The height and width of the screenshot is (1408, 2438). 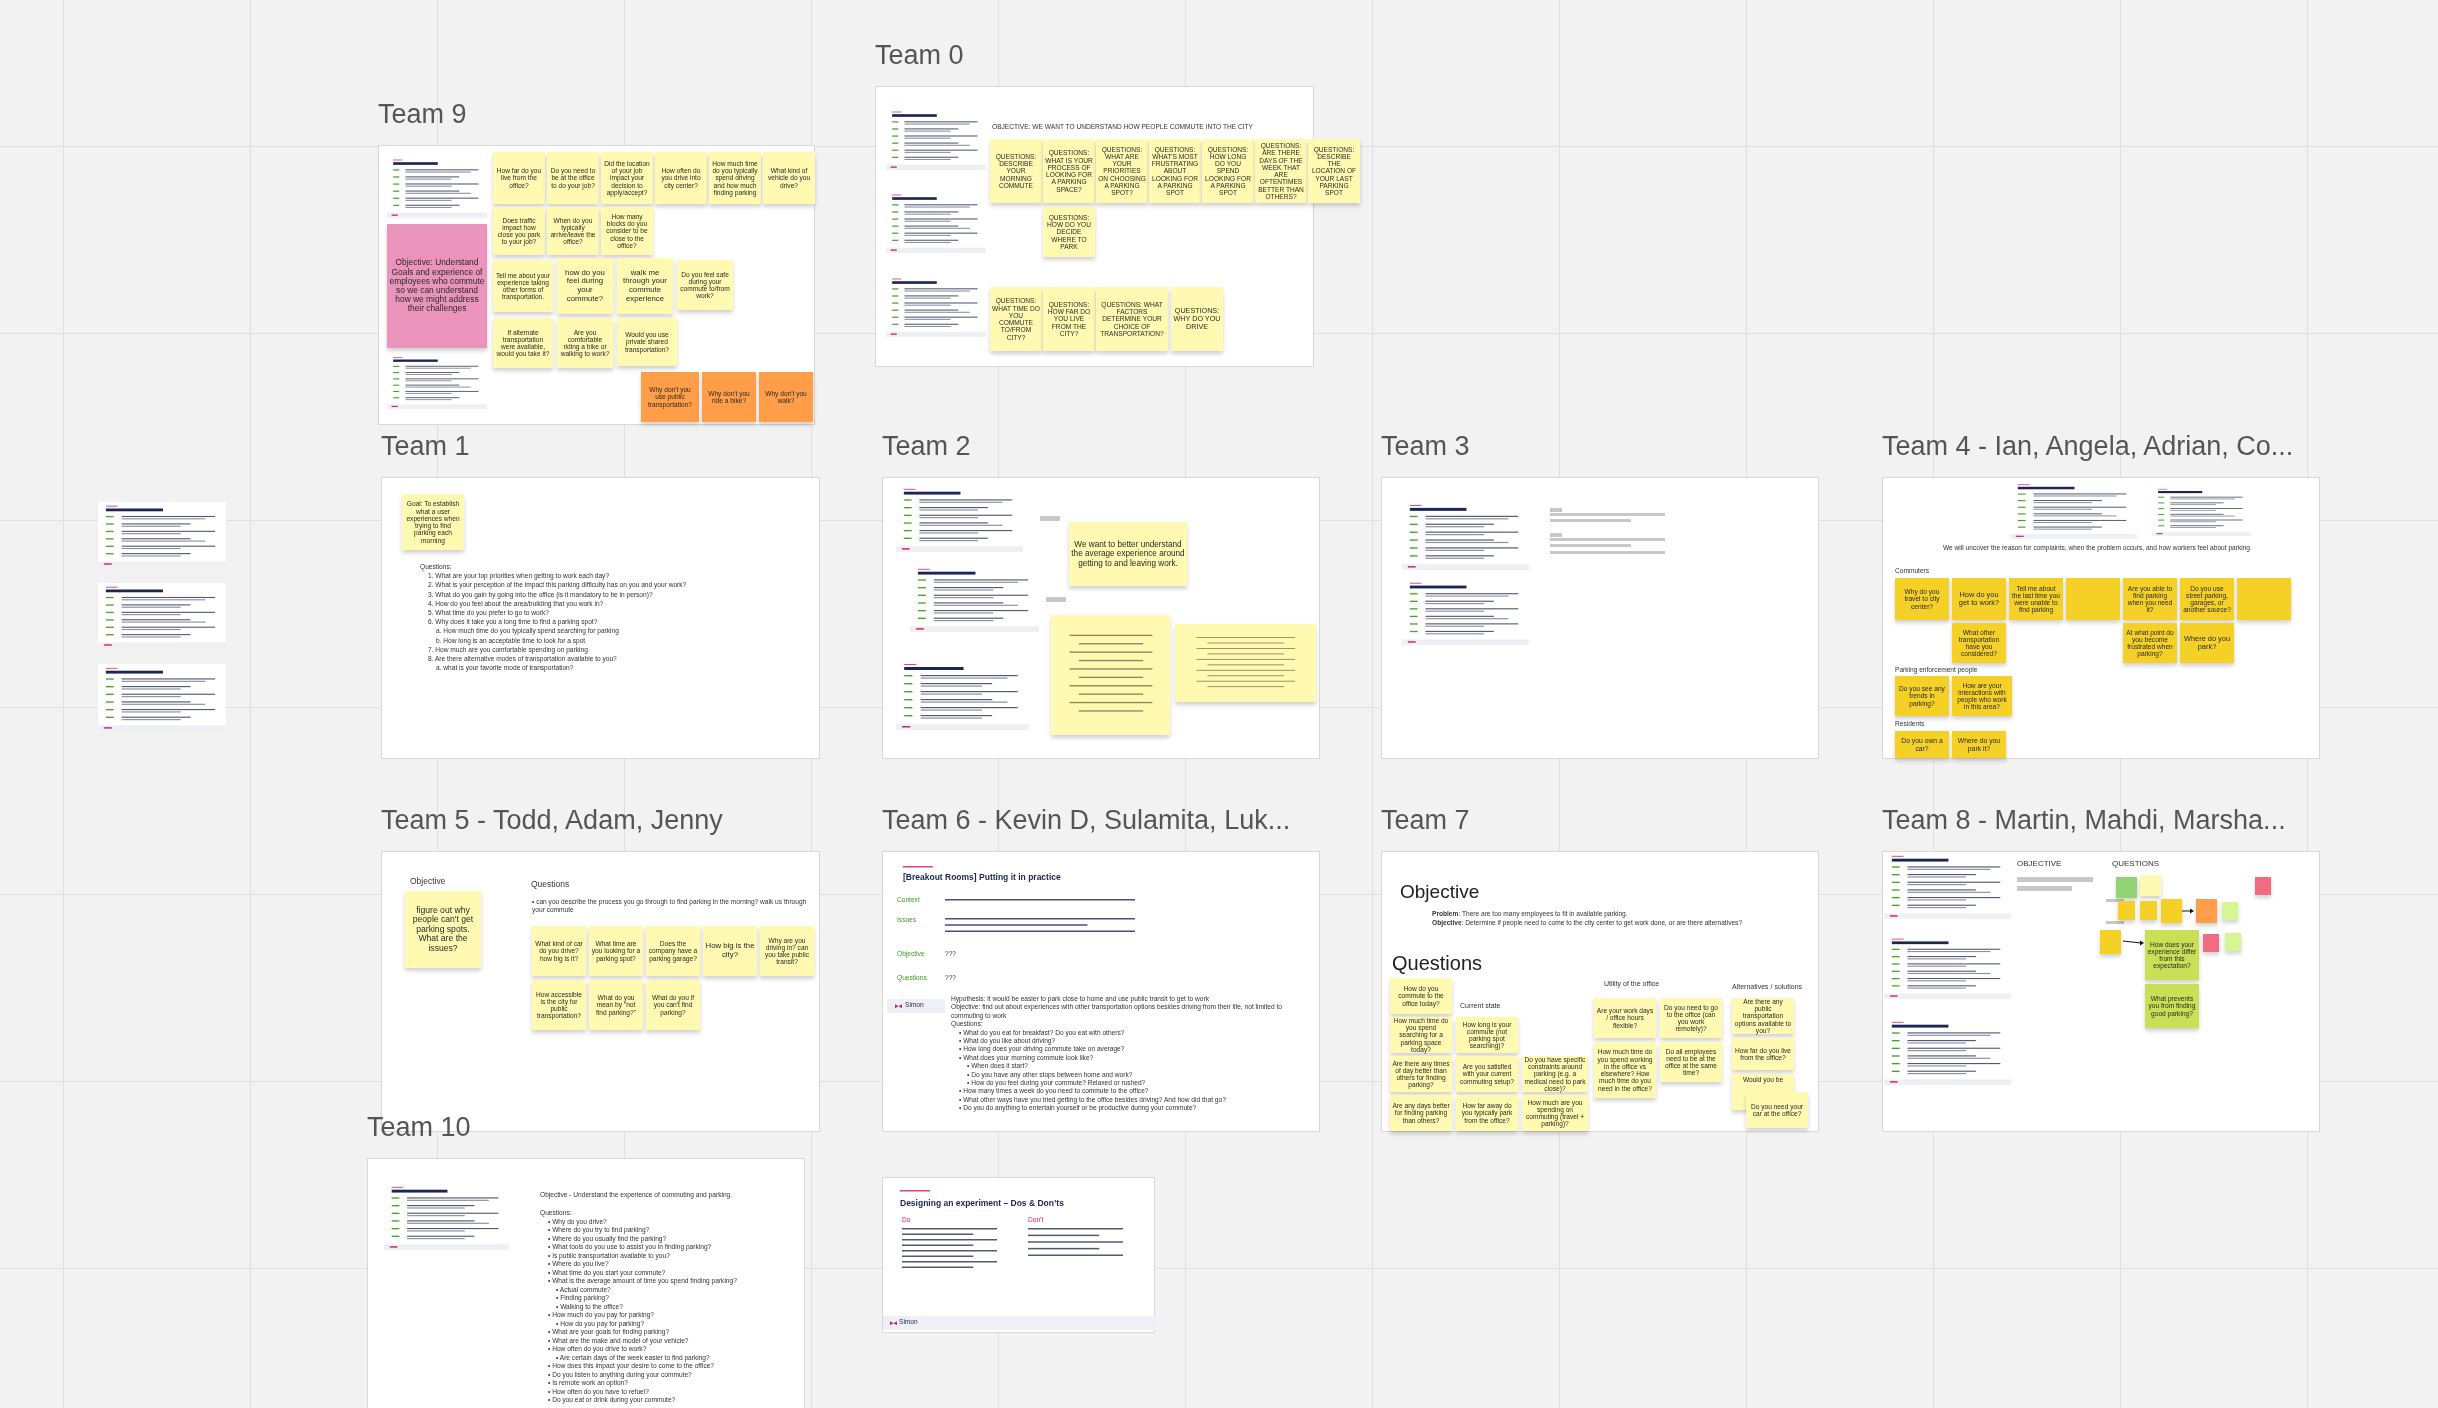 What do you see at coordinates (437, 286) in the screenshot?
I see `sticky-note: Objective: Understand Goals and experience of employees who commute so we can understand how we might address their challenges` at bounding box center [437, 286].